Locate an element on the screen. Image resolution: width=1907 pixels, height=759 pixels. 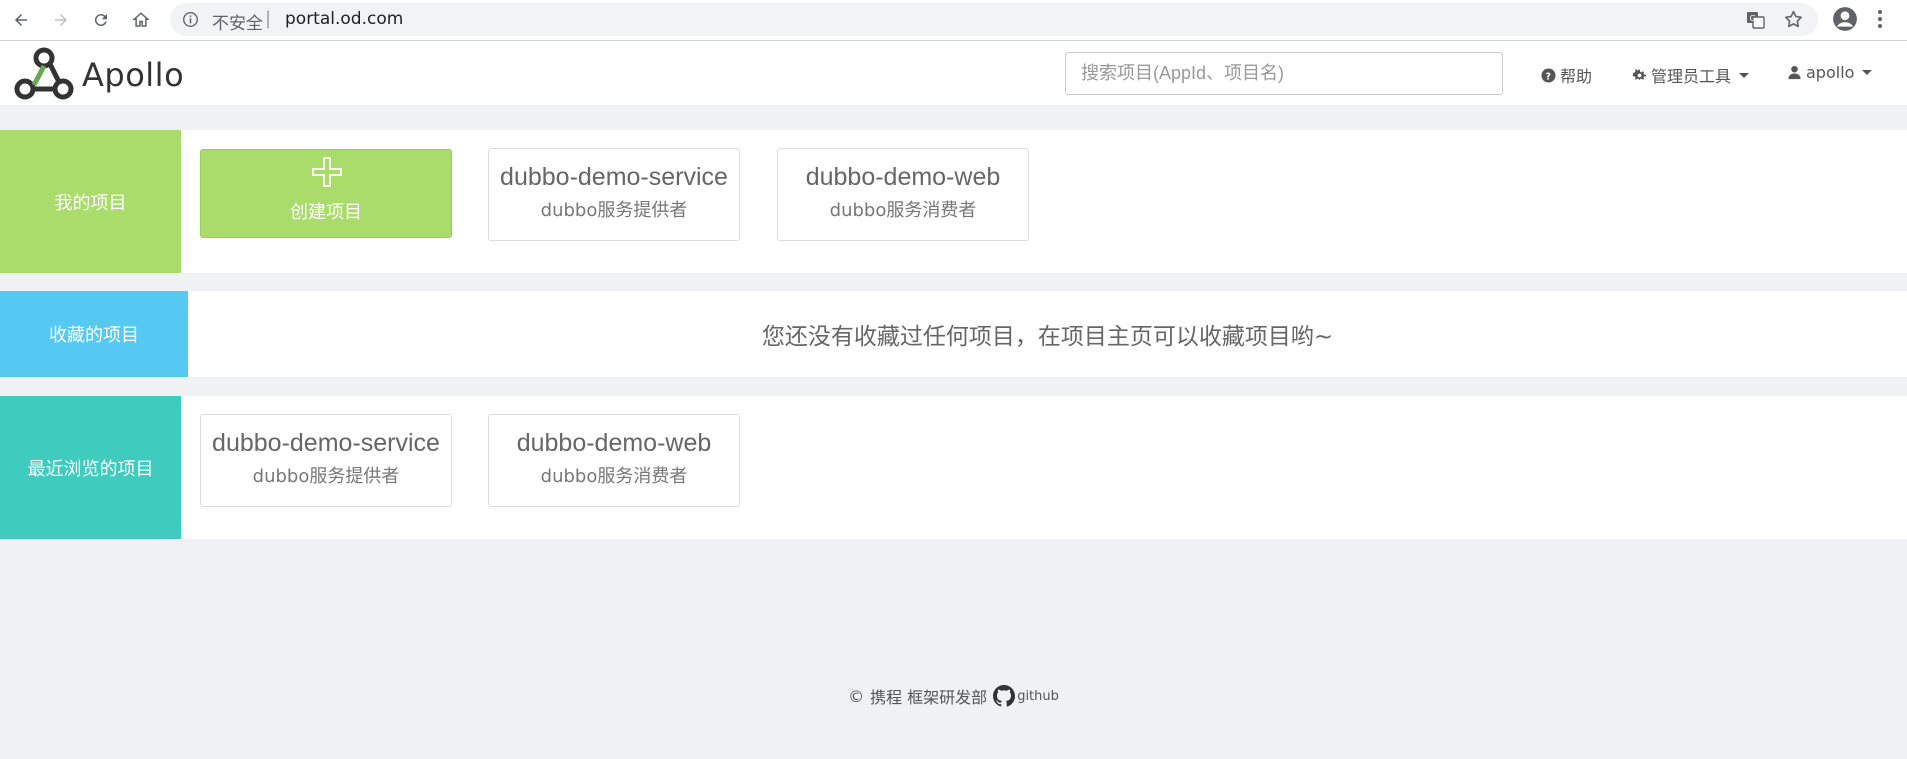
star-icon is located at coordinates (1793, 19).